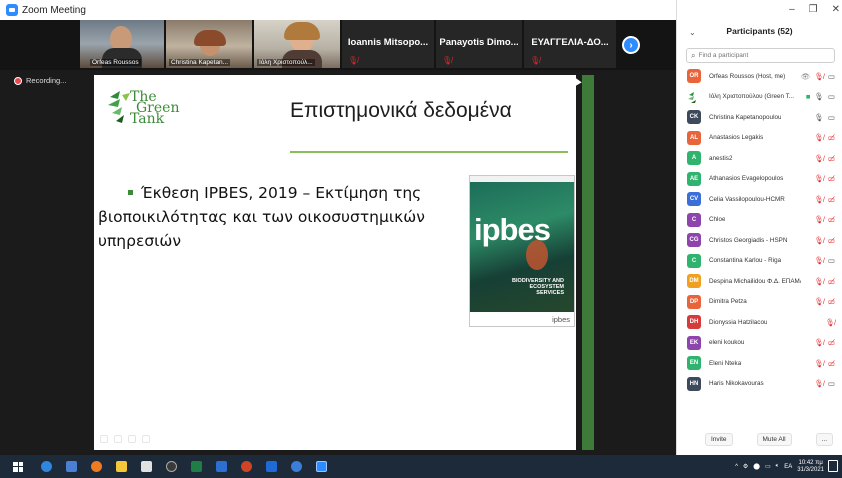 Image resolution: width=842 pixels, height=478 pixels. What do you see at coordinates (759, 240) in the screenshot?
I see `participant-row: CG Christos Georgiadis - HSPN 🎙︎̸ ▭̸` at bounding box center [759, 240].